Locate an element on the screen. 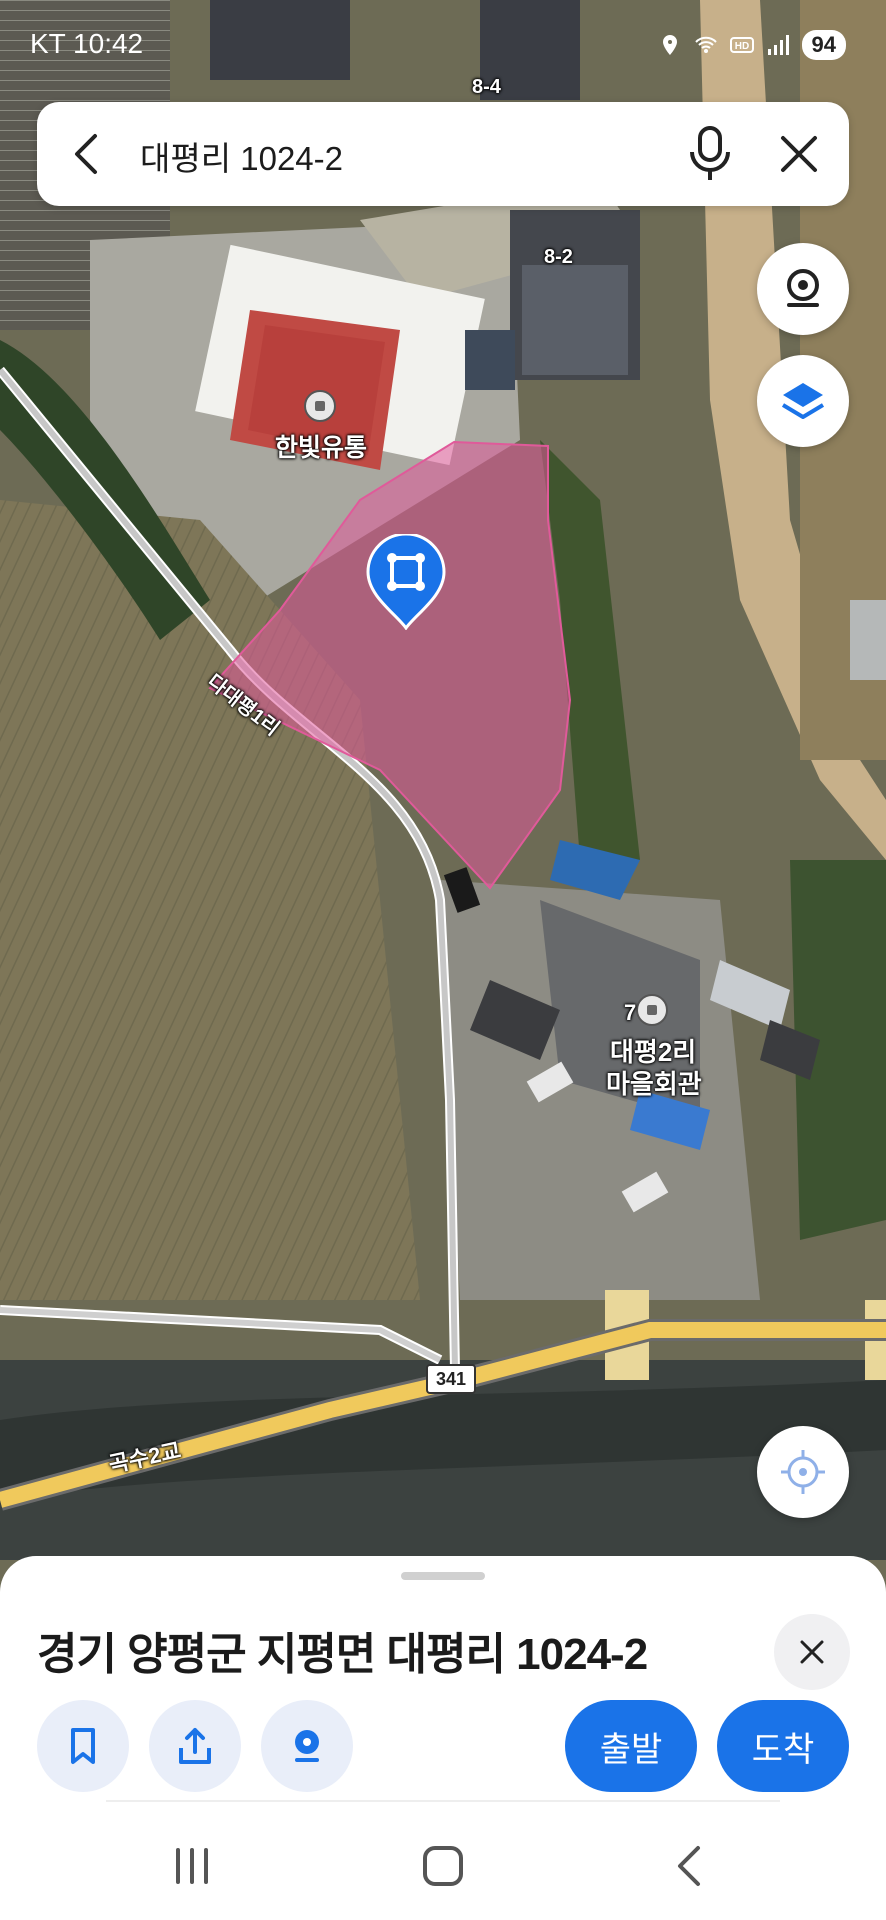 This screenshot has height=1920, width=886. signal-icon is located at coordinates (778, 45).